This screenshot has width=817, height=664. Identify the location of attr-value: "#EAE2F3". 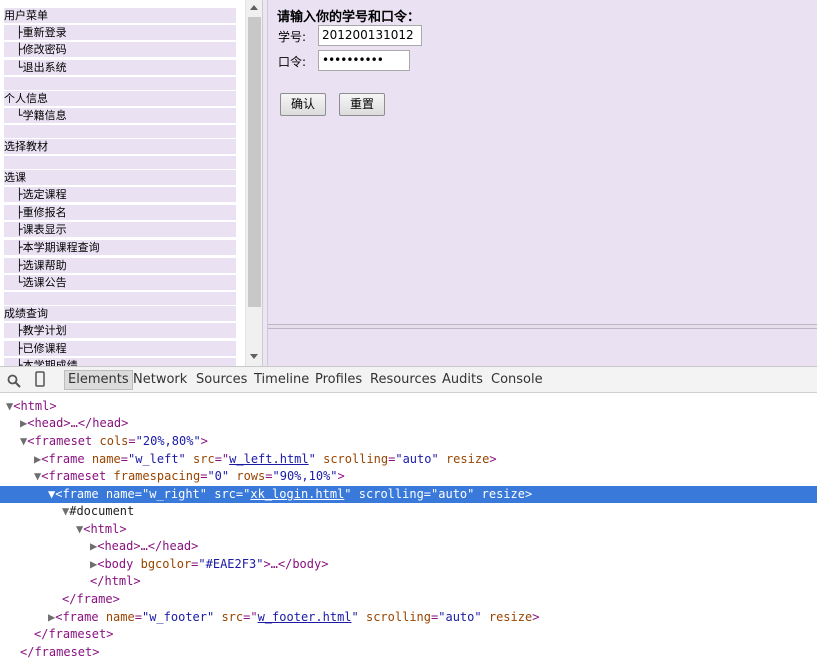
(231, 564).